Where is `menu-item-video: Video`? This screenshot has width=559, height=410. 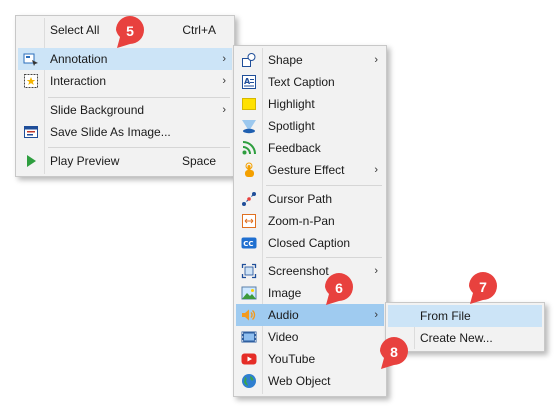 menu-item-video: Video is located at coordinates (310, 337).